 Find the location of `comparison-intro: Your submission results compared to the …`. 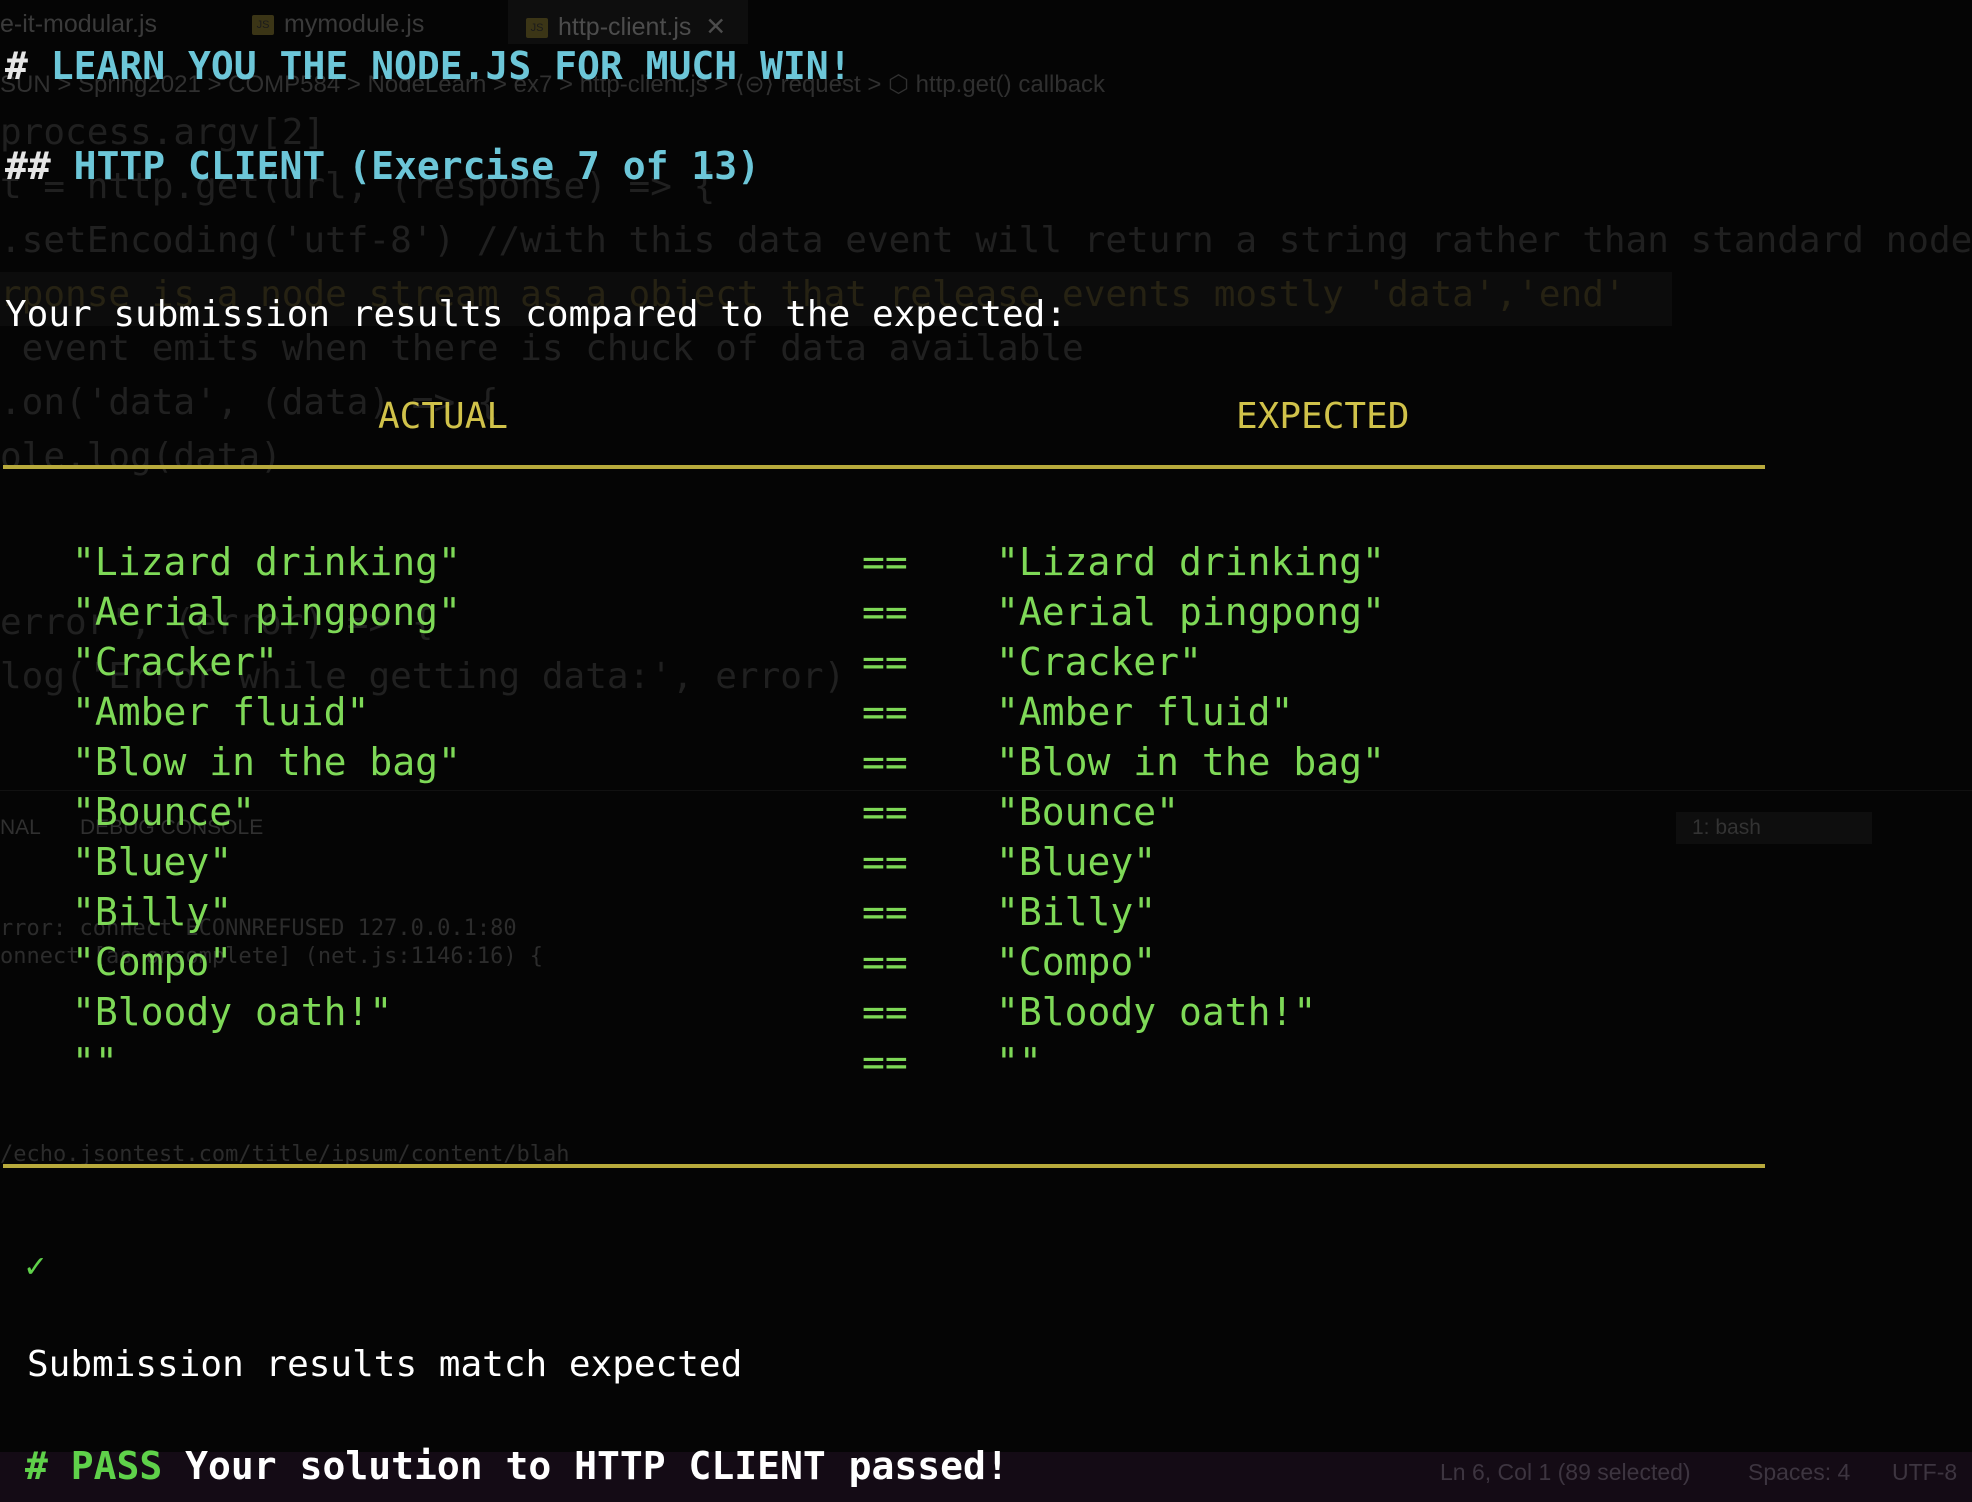

comparison-intro: Your submission results compared to the … is located at coordinates (536, 314).